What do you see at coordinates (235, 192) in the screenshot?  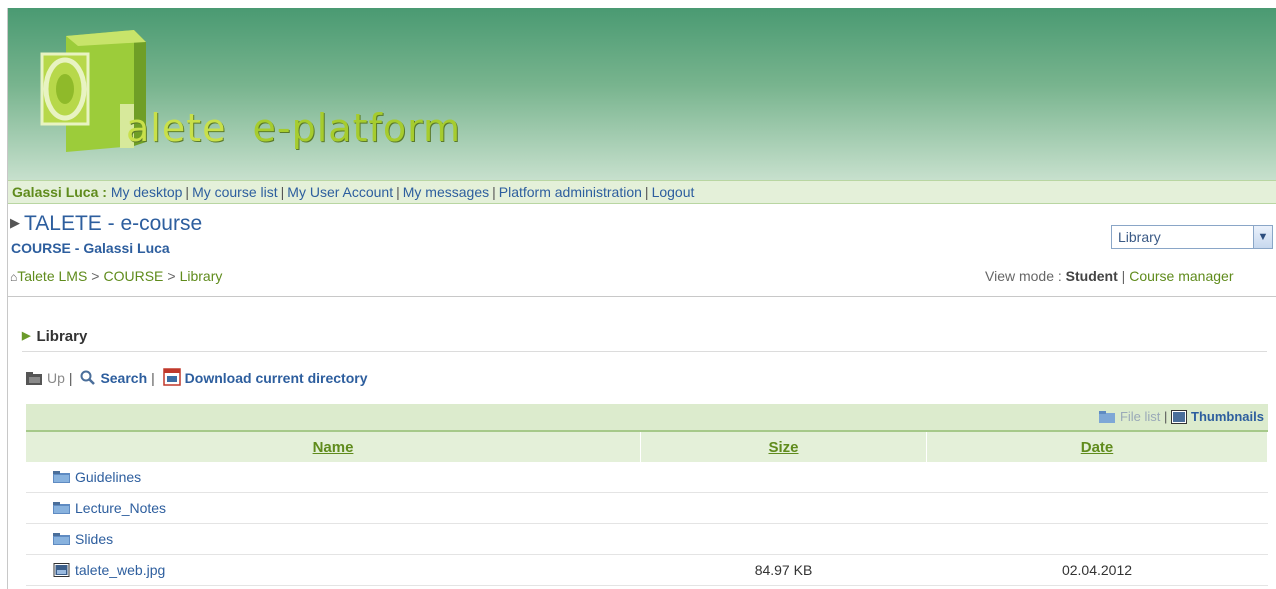 I see `nav-my-course-list: My course list` at bounding box center [235, 192].